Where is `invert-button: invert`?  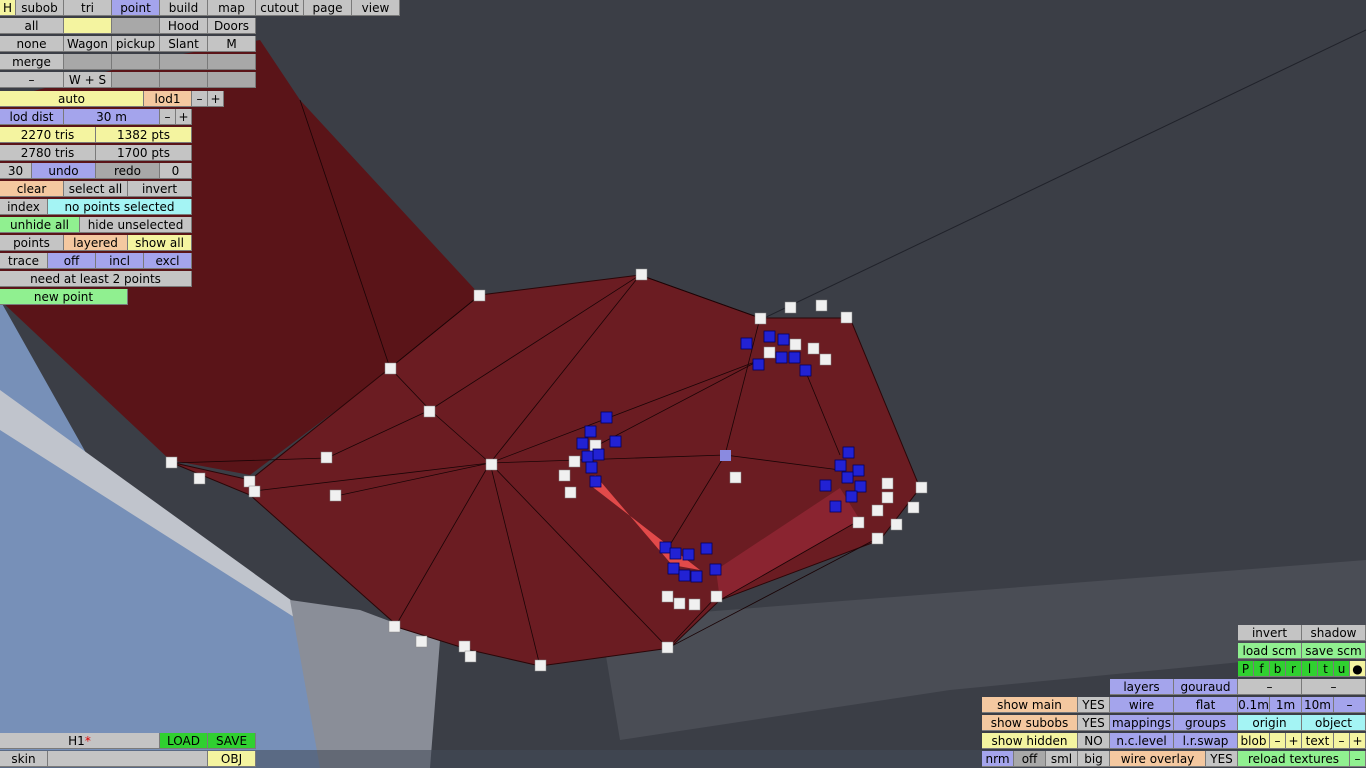
invert-button: invert is located at coordinates (1270, 633).